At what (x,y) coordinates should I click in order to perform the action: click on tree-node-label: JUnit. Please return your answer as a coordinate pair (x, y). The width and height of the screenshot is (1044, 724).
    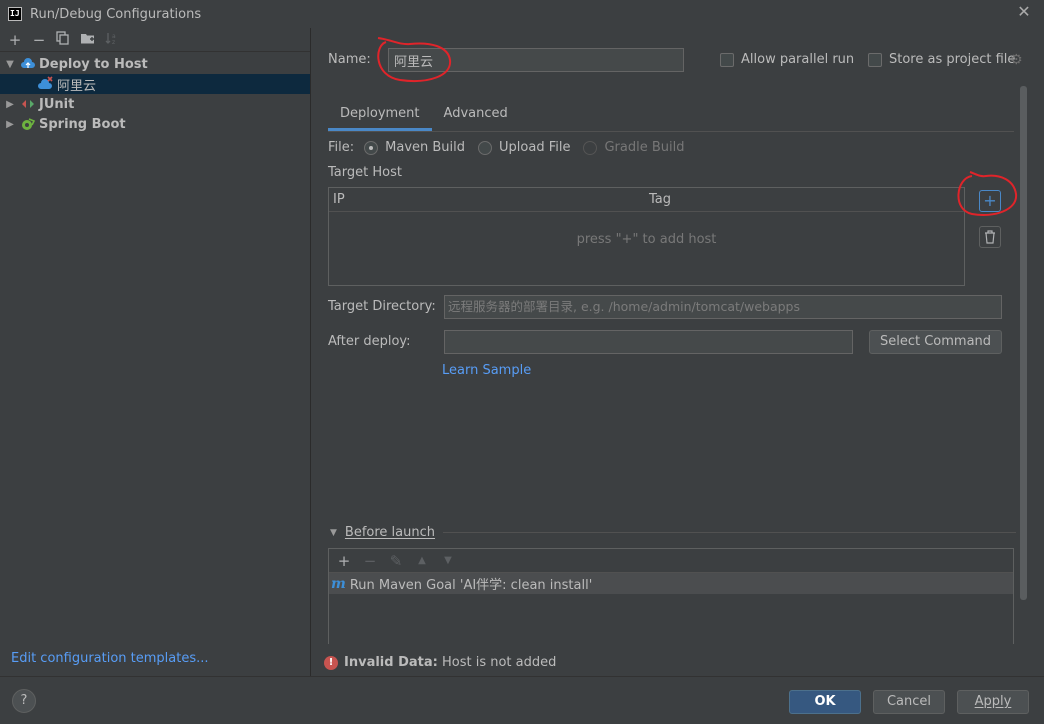
    Looking at the image, I should click on (57, 104).